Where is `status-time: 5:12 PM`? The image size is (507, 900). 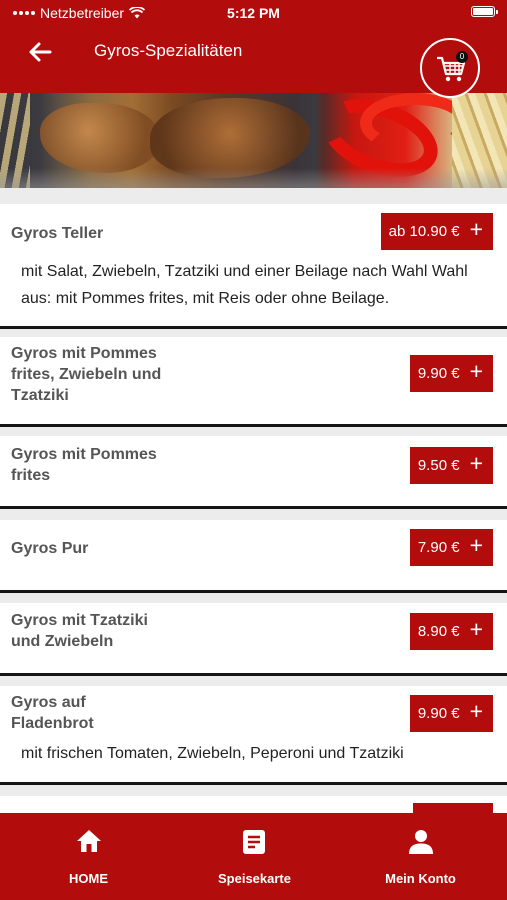
status-time: 5:12 PM is located at coordinates (253, 13).